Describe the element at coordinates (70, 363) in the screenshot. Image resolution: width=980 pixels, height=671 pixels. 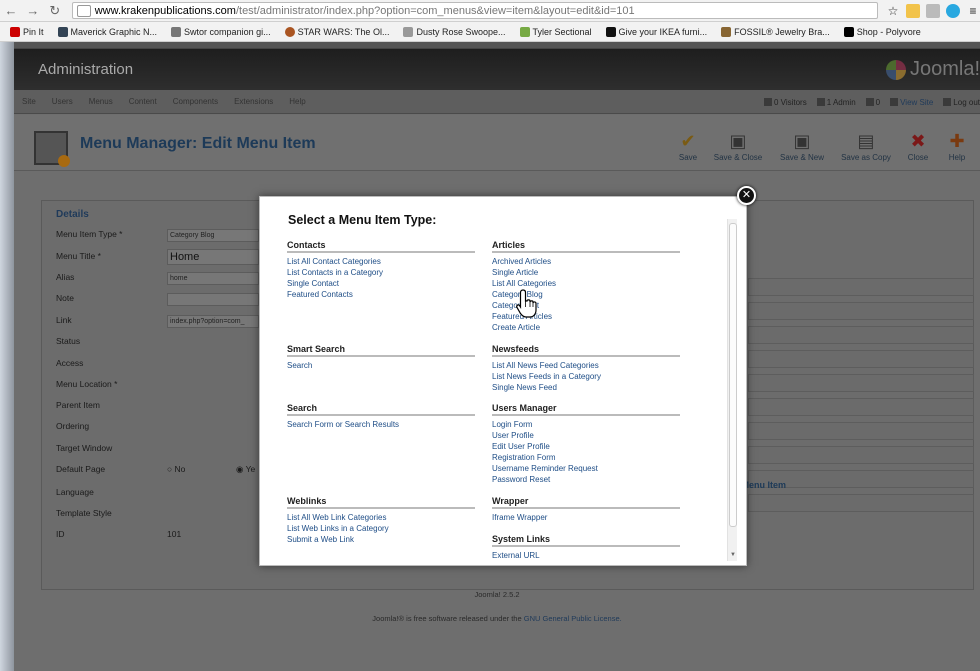
I see `label-access: Access` at that location.